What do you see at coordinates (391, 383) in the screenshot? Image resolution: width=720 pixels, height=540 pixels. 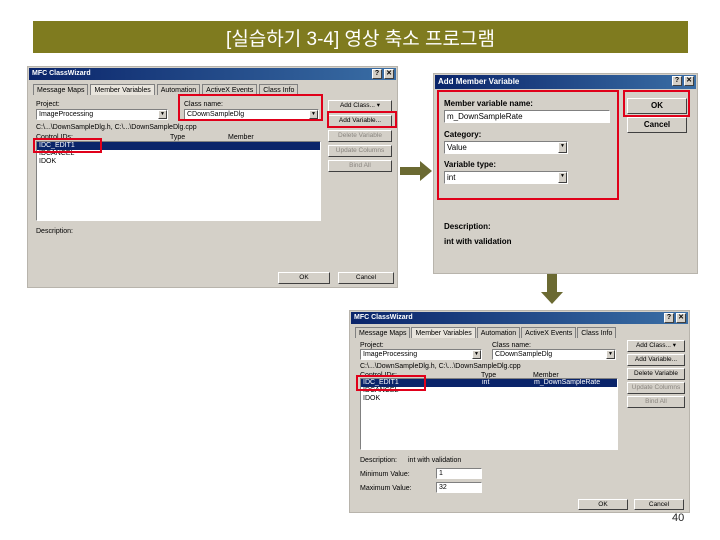 I see `highlight-idc-edit1-result` at bounding box center [391, 383].